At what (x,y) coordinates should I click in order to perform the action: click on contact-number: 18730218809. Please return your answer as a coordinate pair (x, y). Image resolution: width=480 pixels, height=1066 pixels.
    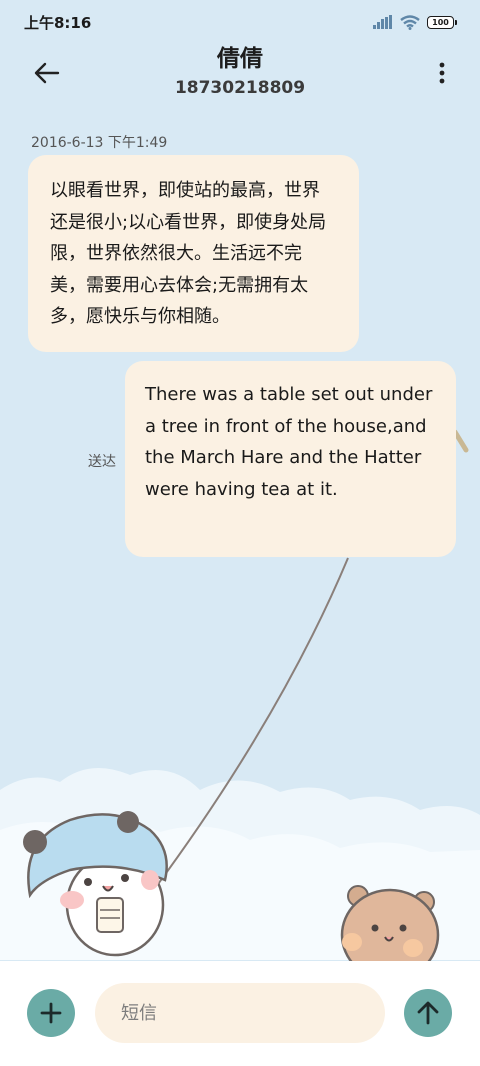
    Looking at the image, I should click on (240, 88).